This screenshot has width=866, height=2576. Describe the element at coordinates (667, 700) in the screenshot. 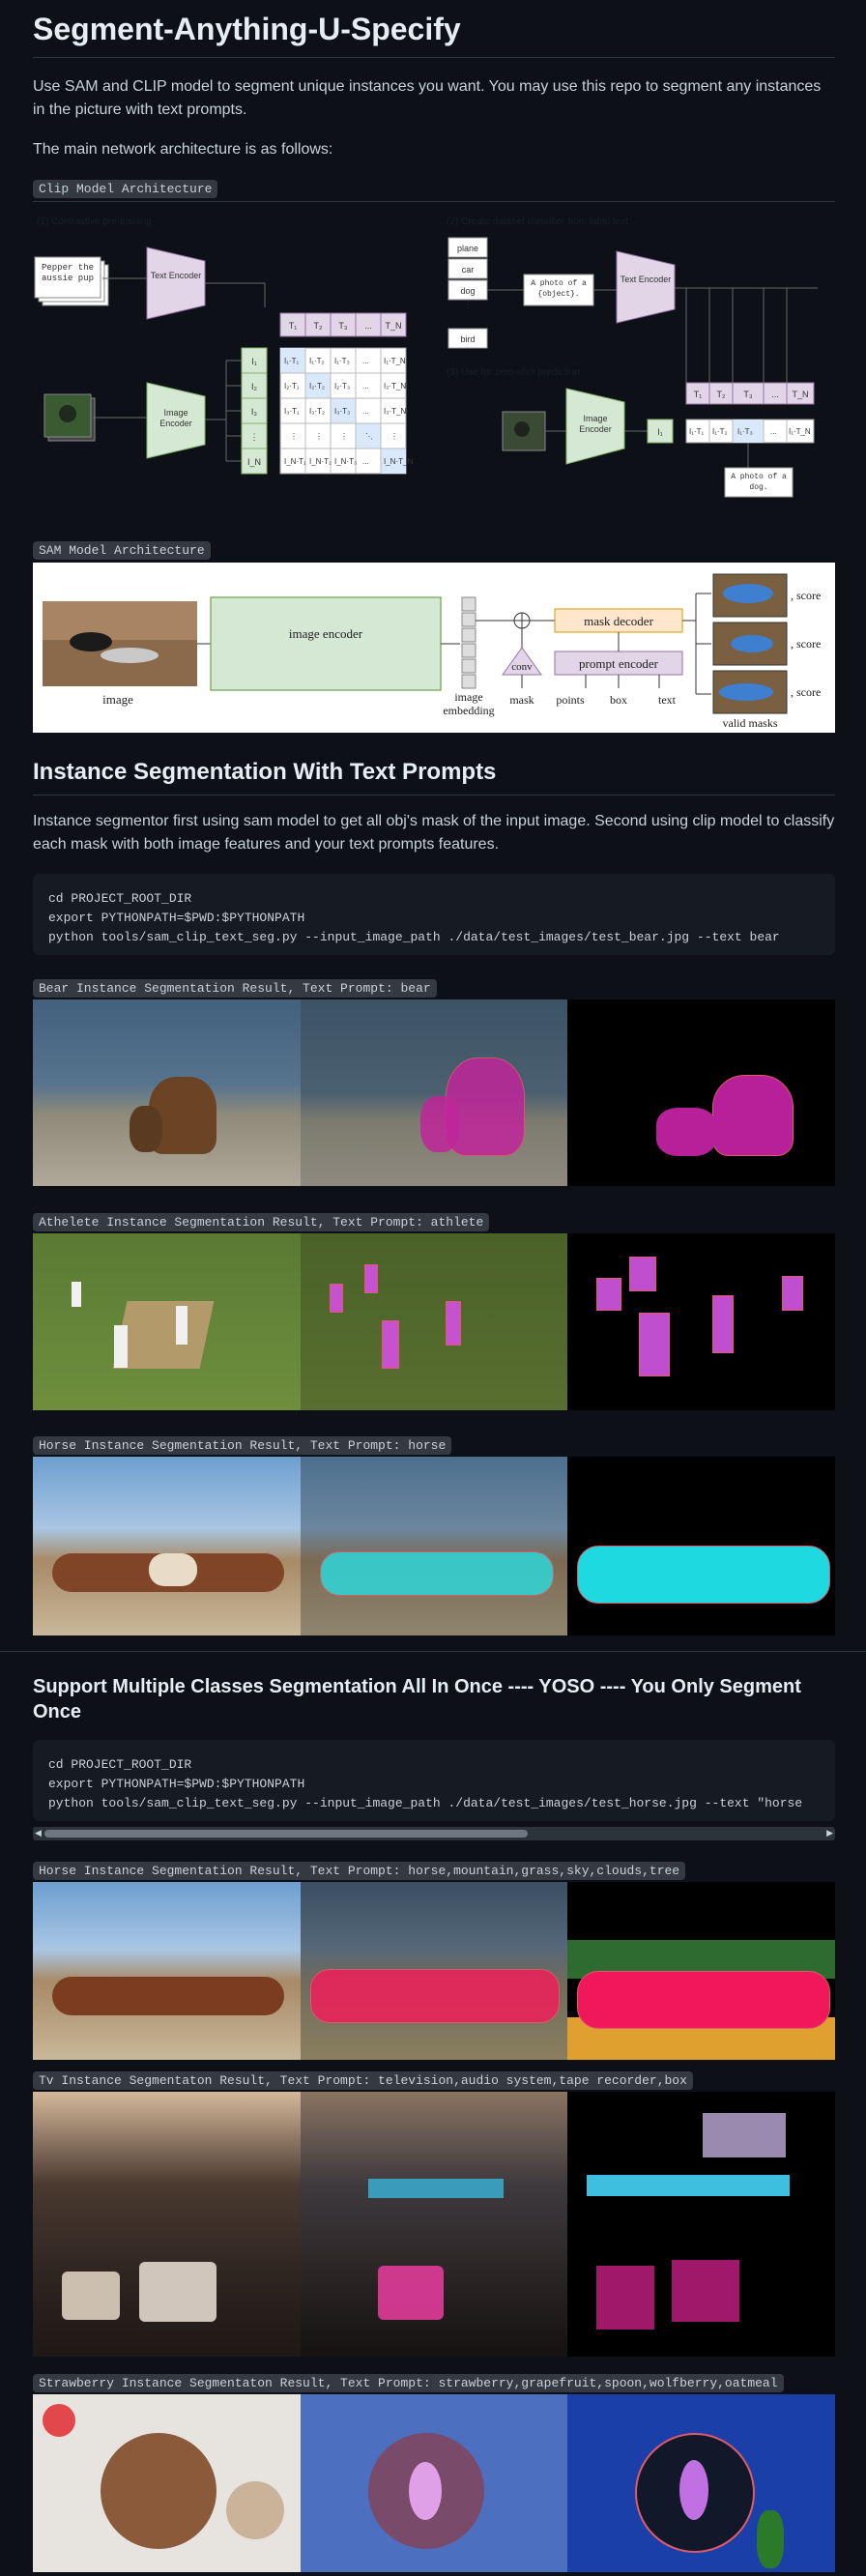

I see `text-prompt-label: text` at that location.